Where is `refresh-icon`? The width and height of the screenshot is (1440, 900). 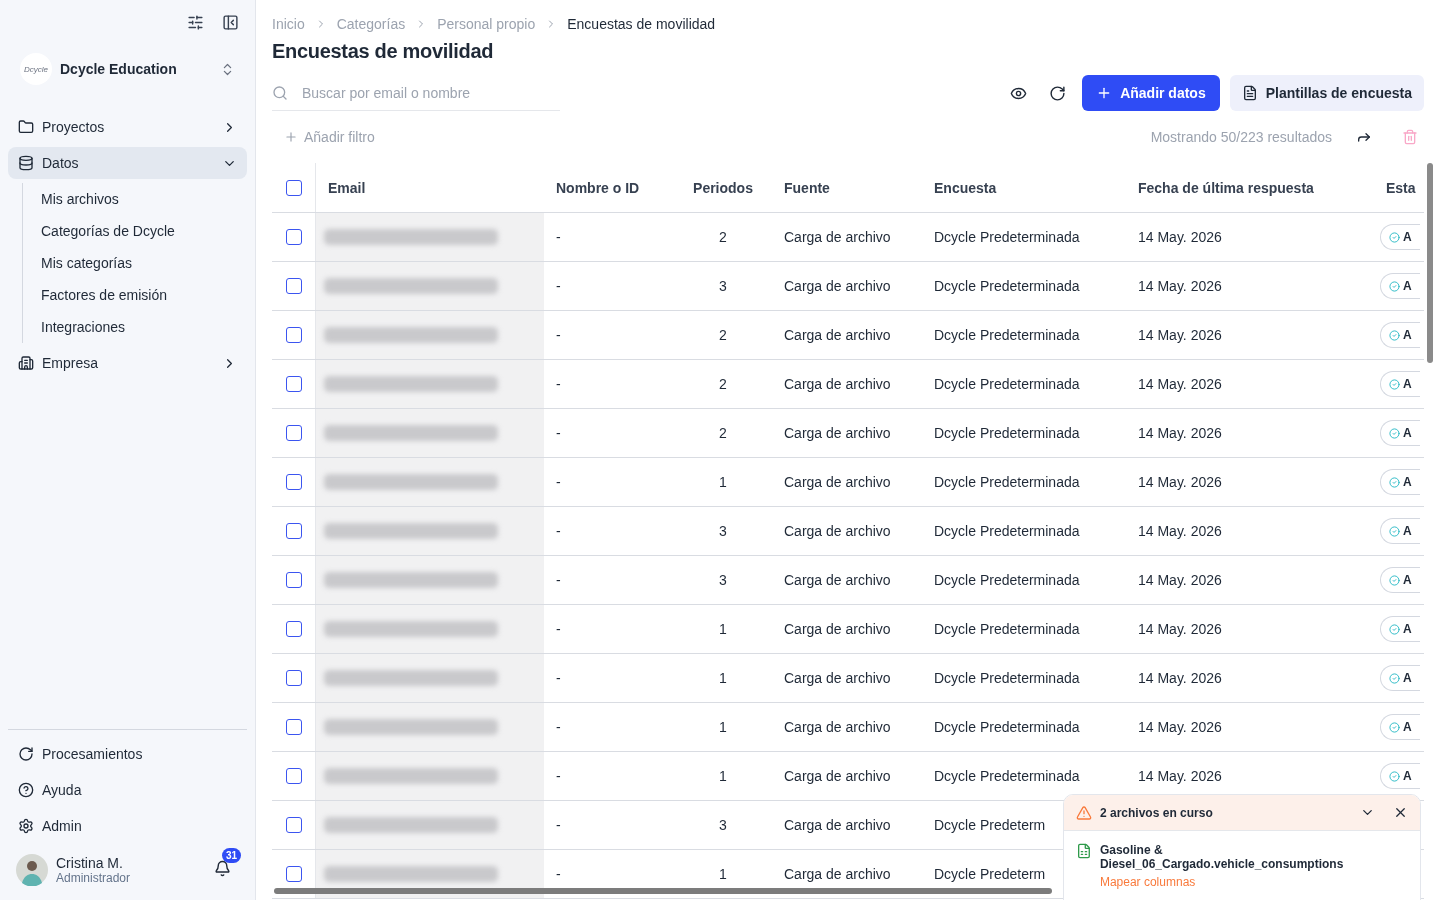
refresh-icon is located at coordinates (26, 754).